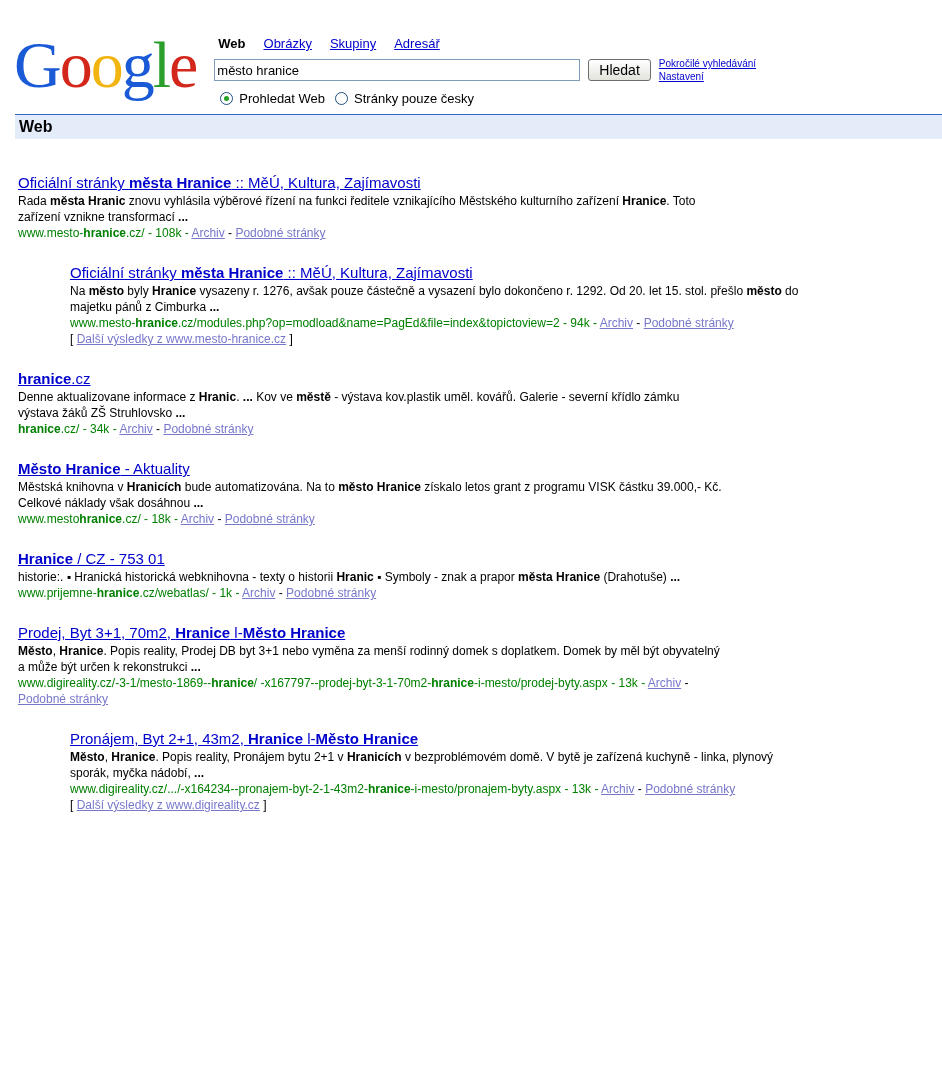  Describe the element at coordinates (67, 429) in the screenshot. I see `result-url: hranice.cz/ - 34k -` at that location.